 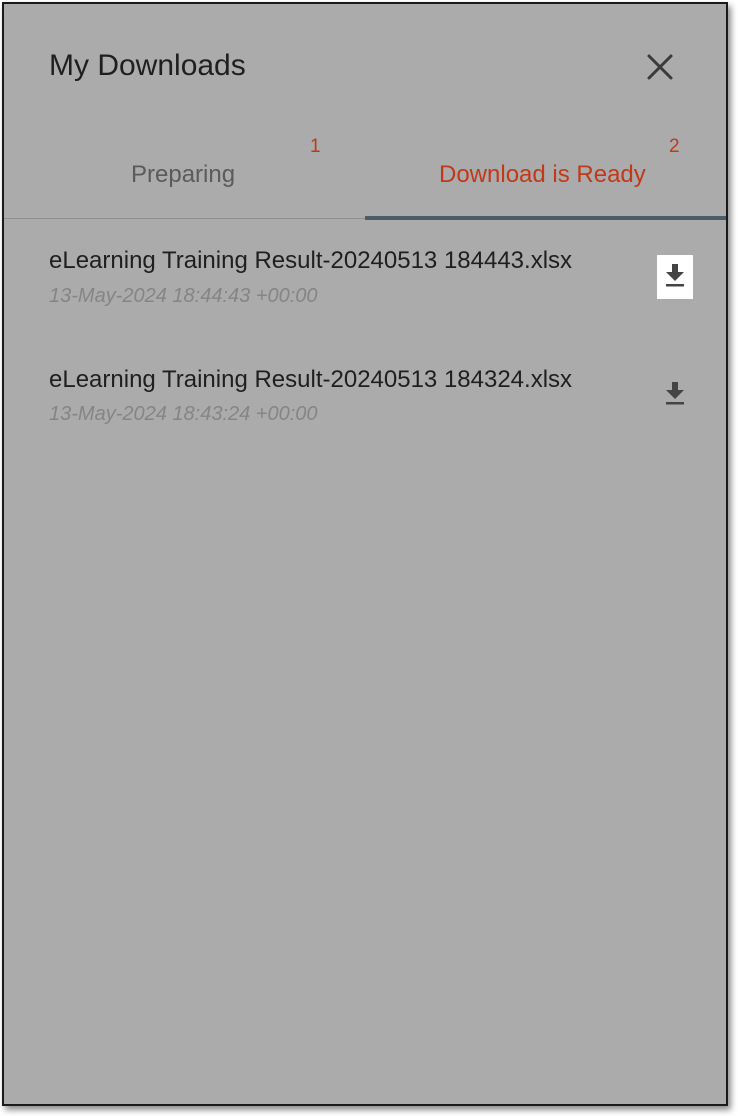 What do you see at coordinates (147, 65) in the screenshot?
I see `panel-title: My Downloads` at bounding box center [147, 65].